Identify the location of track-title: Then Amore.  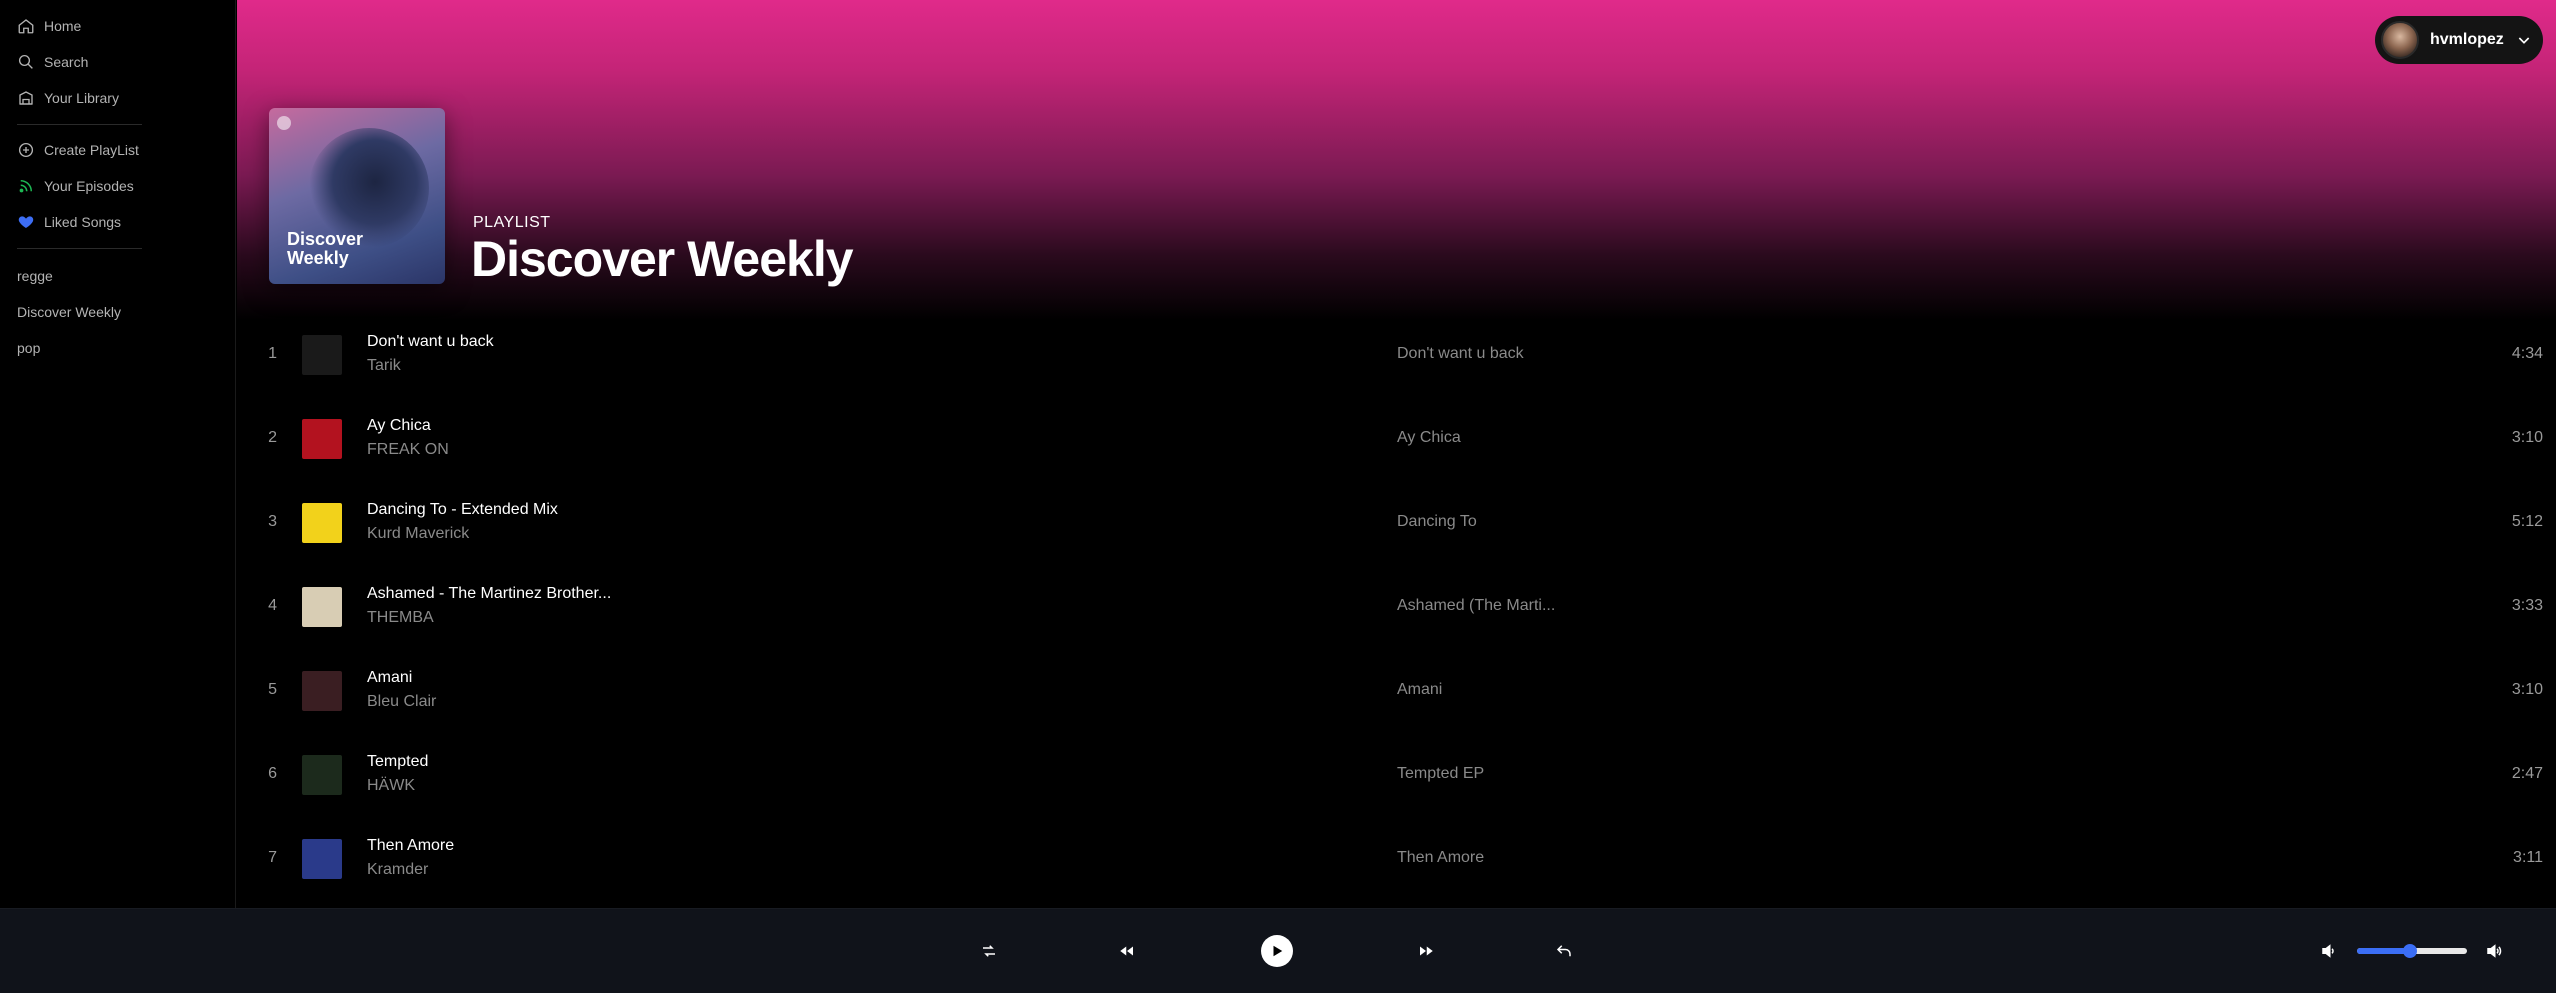
(410, 846).